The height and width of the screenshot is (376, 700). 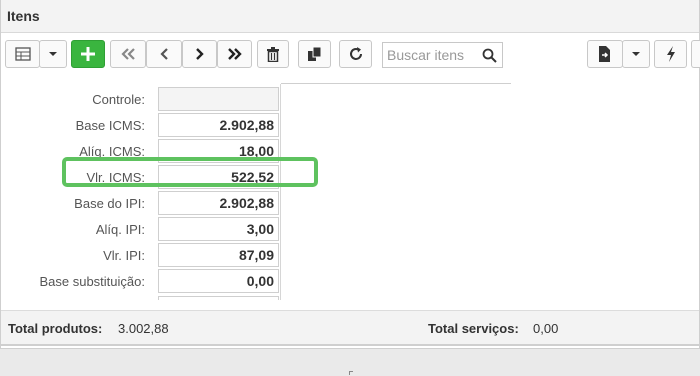 What do you see at coordinates (351, 373) in the screenshot?
I see `resize-handle` at bounding box center [351, 373].